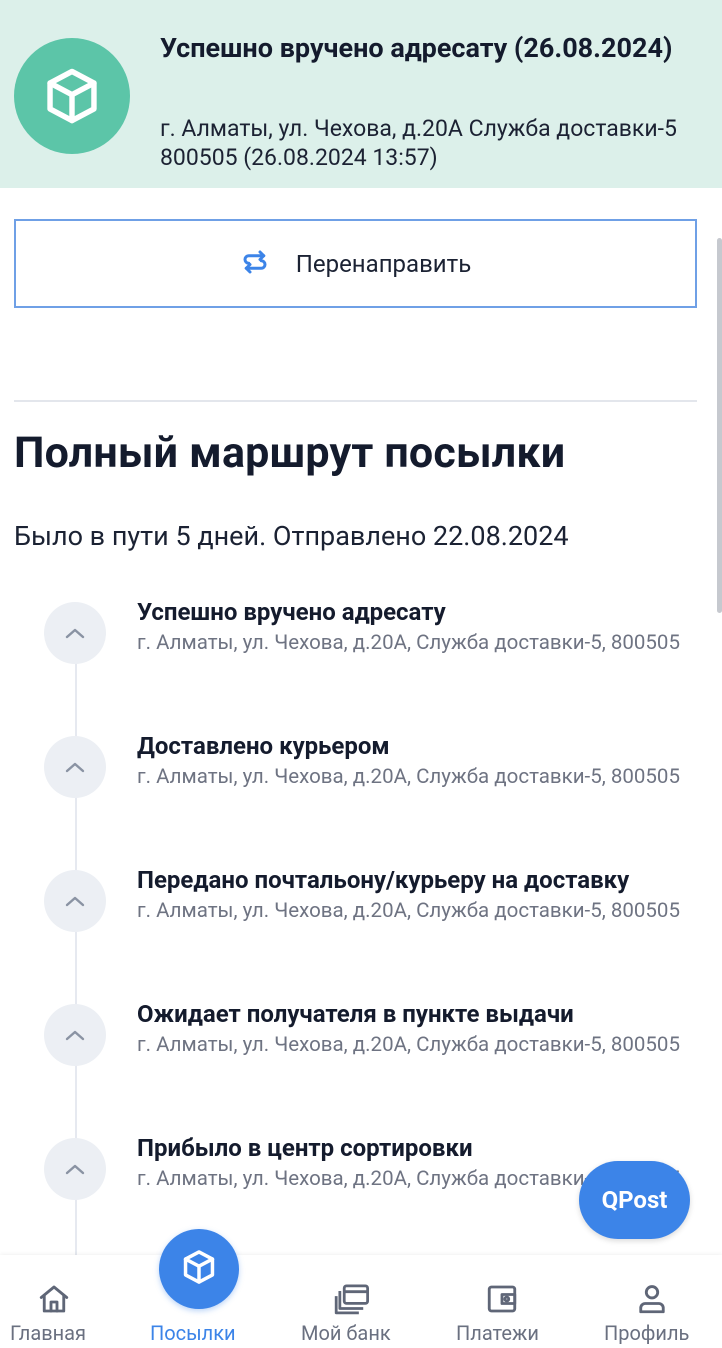 This screenshot has width=722, height=1348. What do you see at coordinates (497, 1333) in the screenshot?
I see `tab-payments-label: Платежи` at bounding box center [497, 1333].